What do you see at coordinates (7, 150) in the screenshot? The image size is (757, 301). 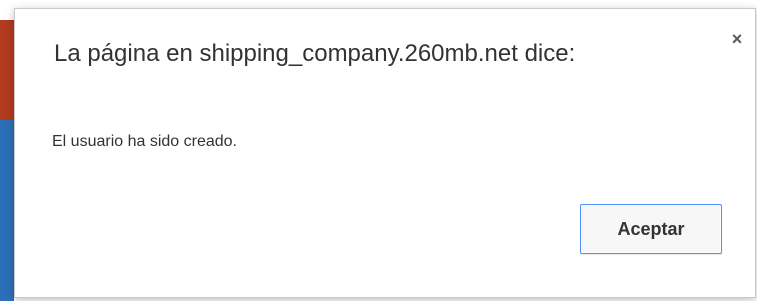 I see `background-page-edge` at bounding box center [7, 150].